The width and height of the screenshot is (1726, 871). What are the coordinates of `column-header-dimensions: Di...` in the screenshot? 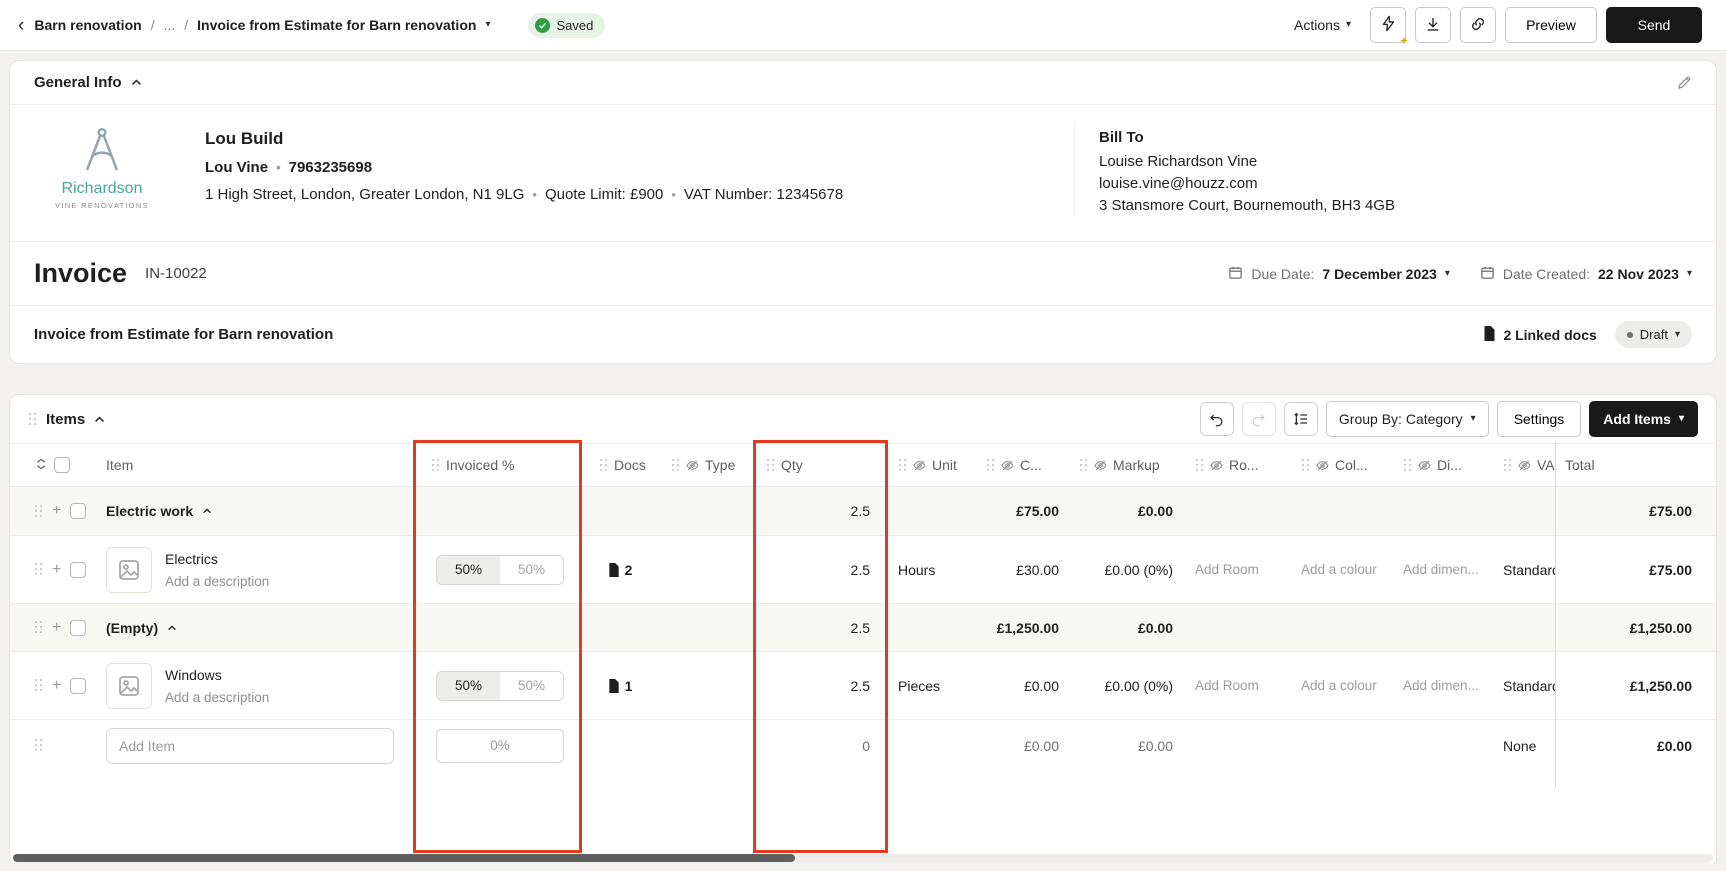 It's located at (1442, 465).